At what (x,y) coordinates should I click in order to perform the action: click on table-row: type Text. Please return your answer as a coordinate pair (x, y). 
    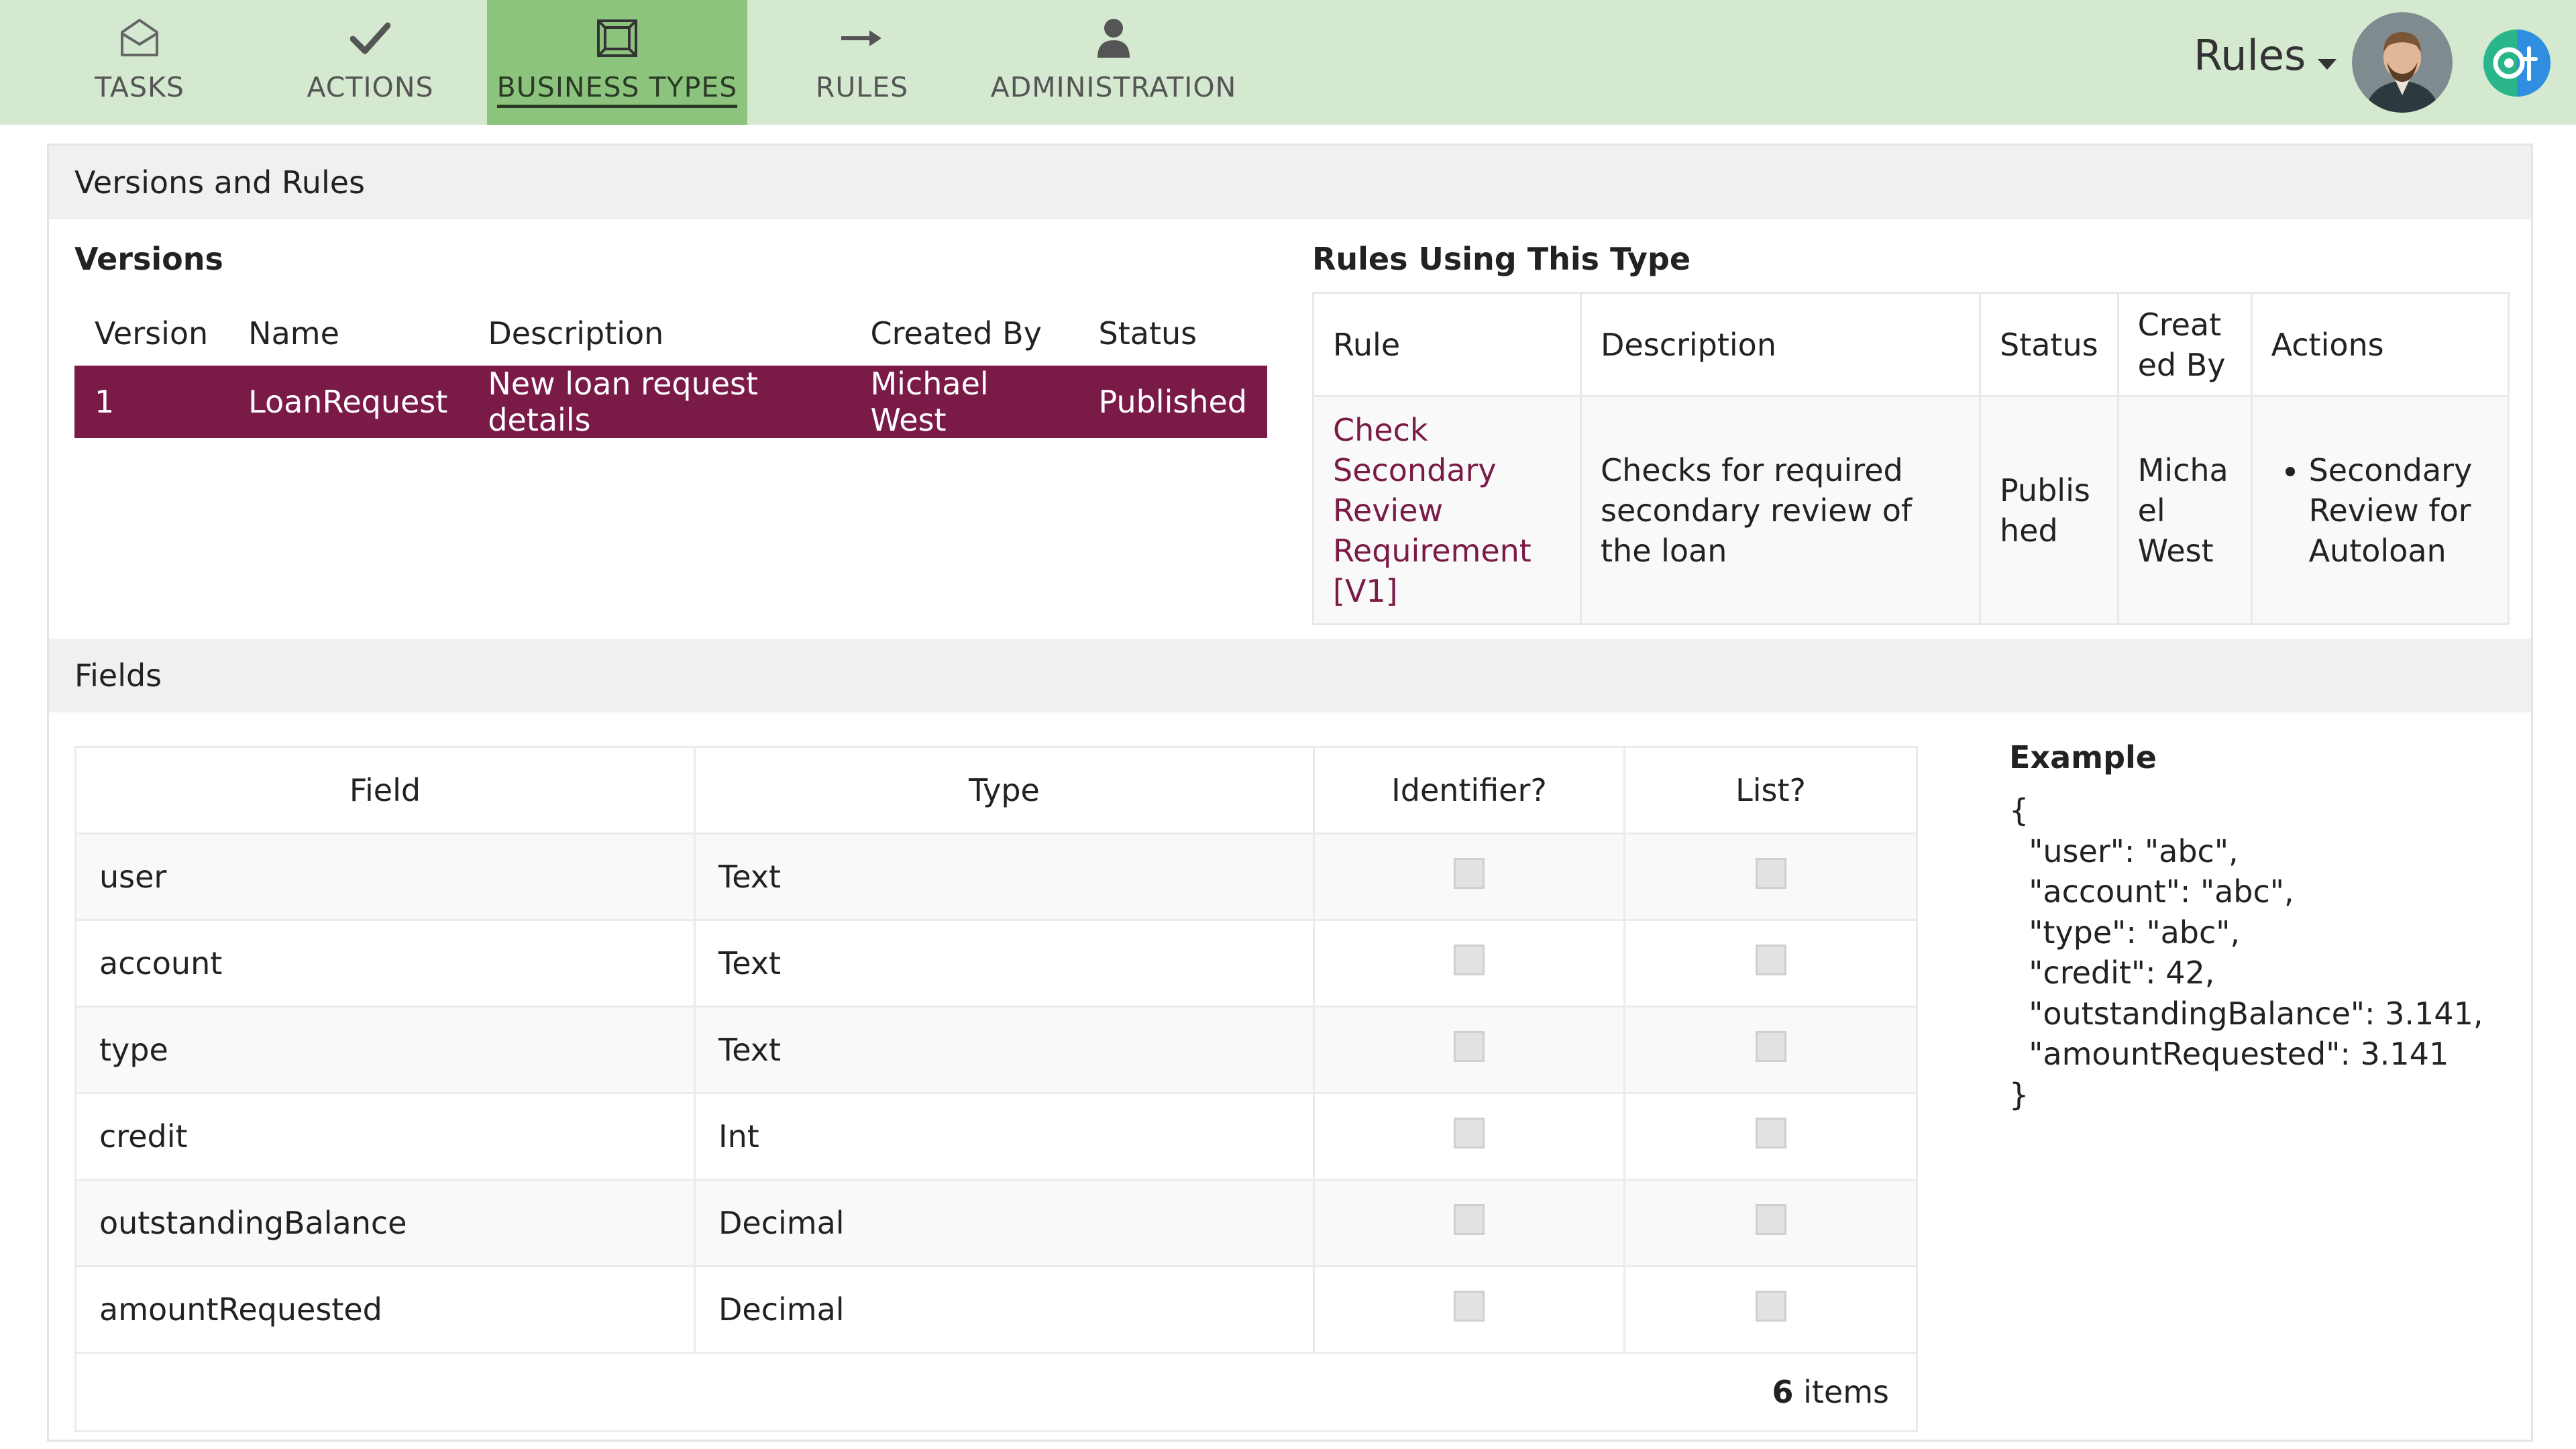
    Looking at the image, I should click on (996, 1050).